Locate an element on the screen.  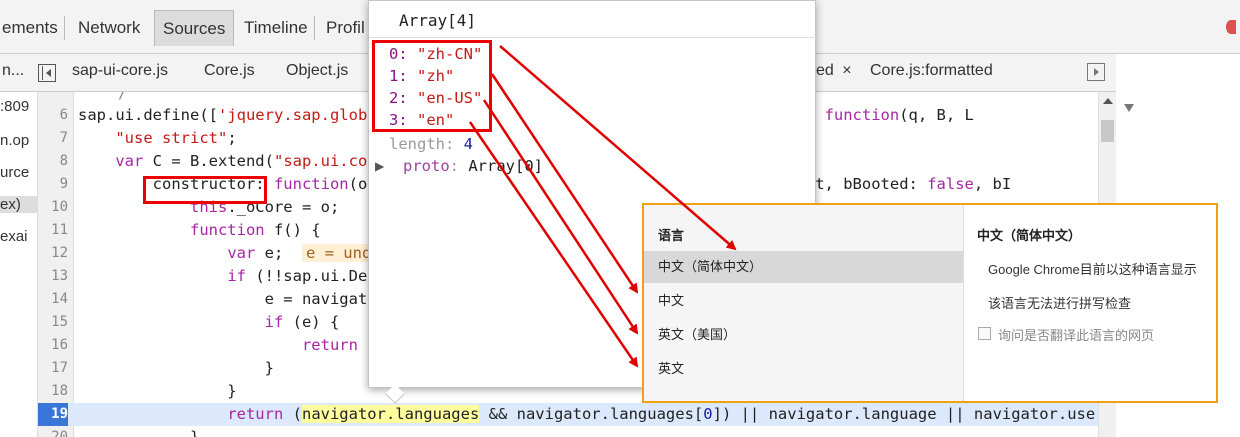
annotation-box-constructor is located at coordinates (205, 190).